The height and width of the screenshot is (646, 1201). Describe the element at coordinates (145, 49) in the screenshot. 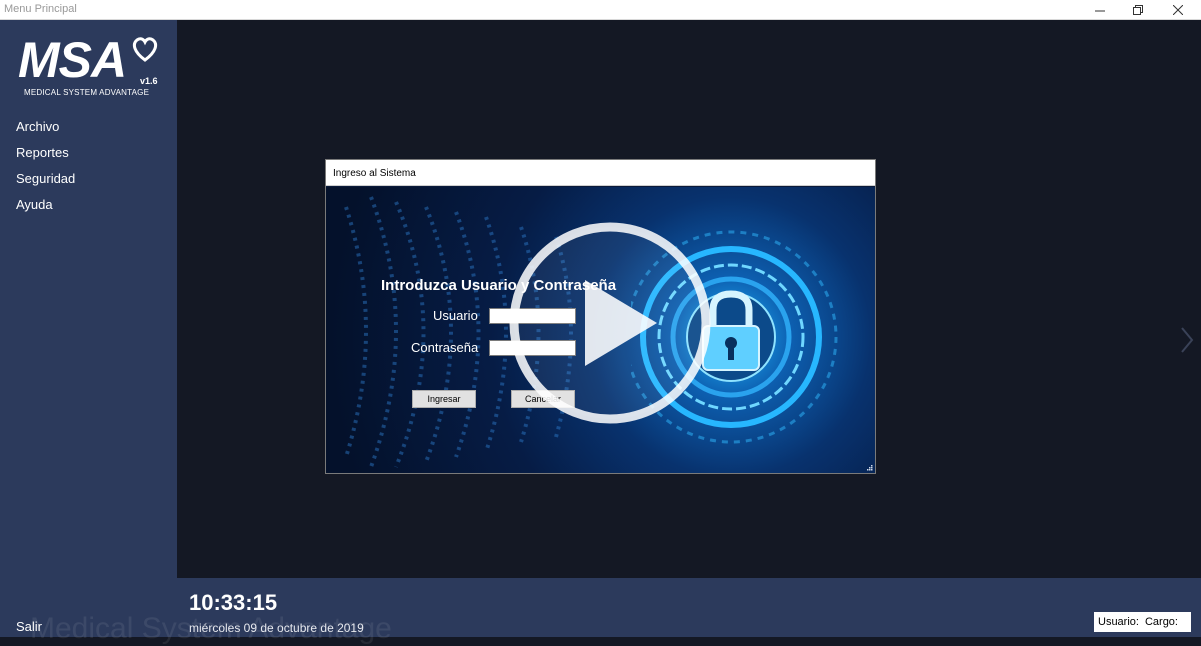

I see `heart-logo-icon` at that location.